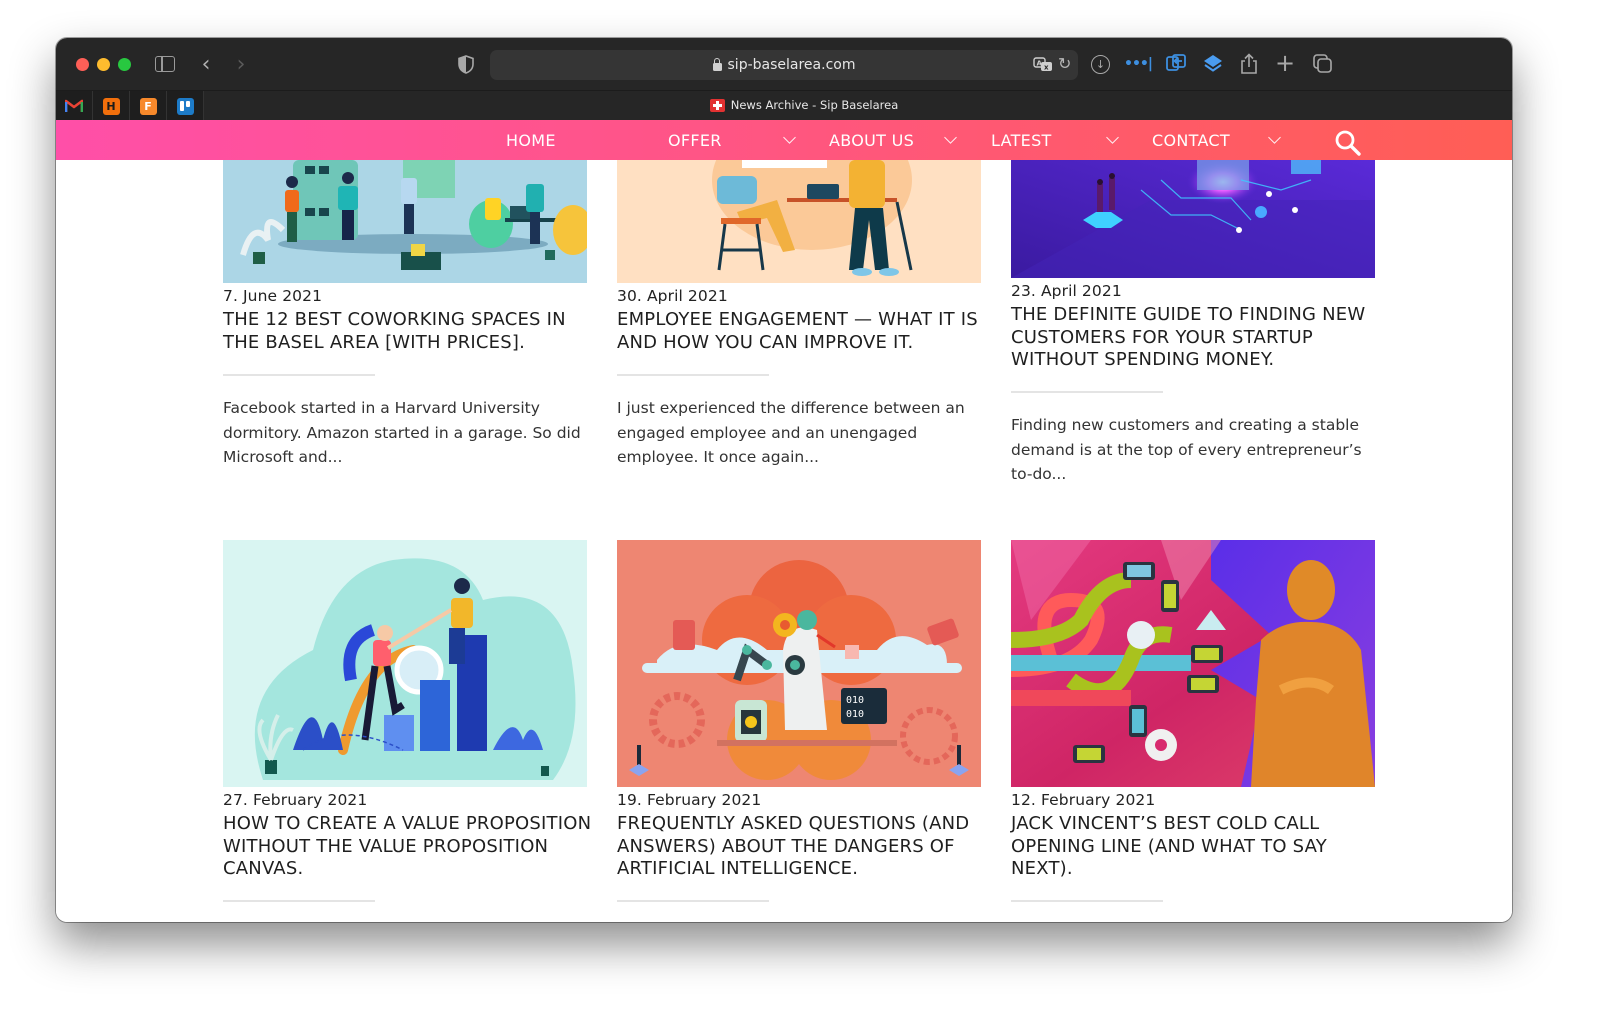  Describe the element at coordinates (1138, 64) in the screenshot. I see `password-manager-extension-icon: •••|` at that location.